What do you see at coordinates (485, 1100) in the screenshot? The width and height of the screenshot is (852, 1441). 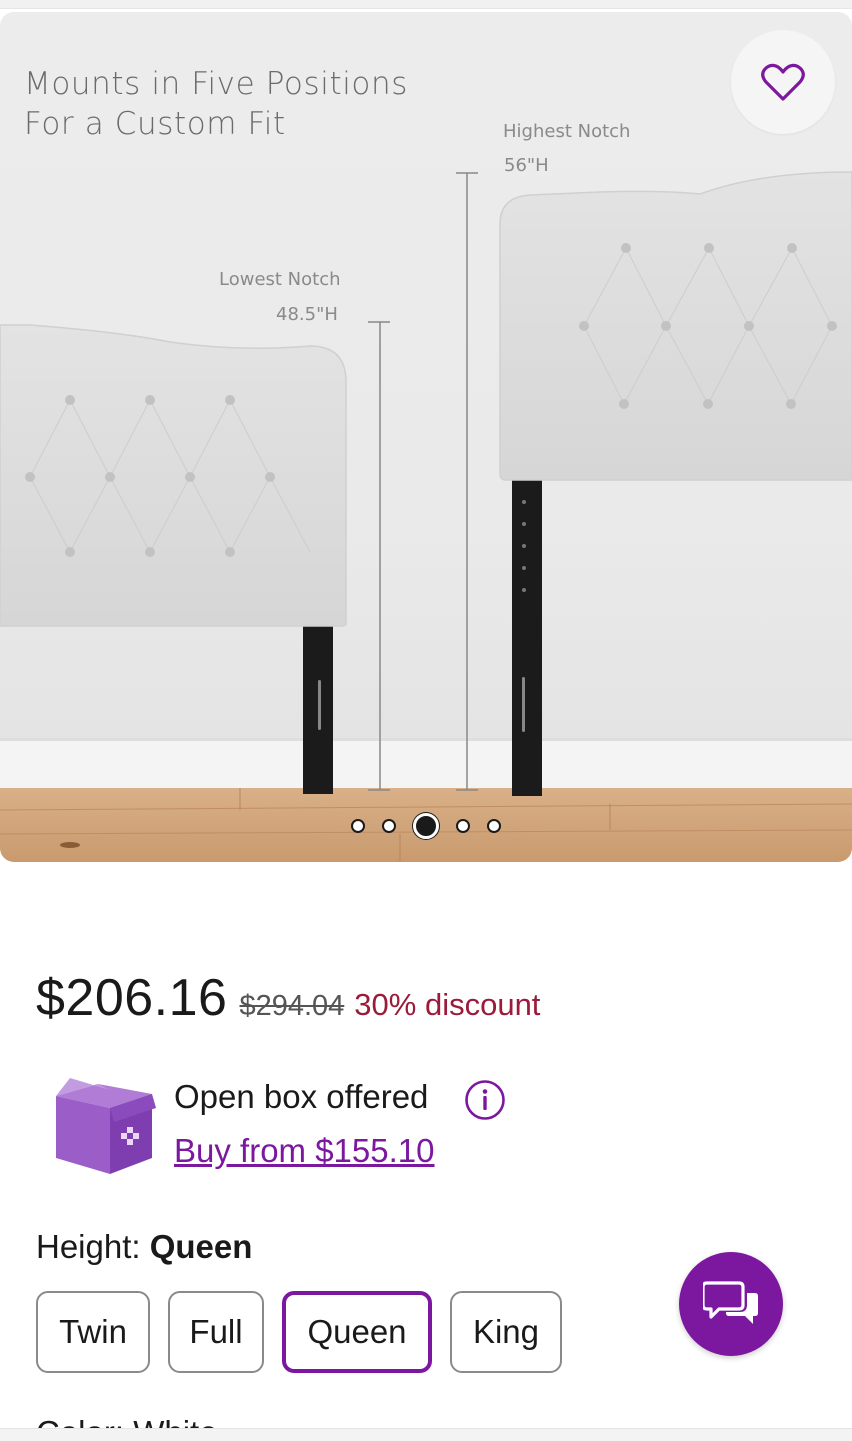 I see `info-icon` at bounding box center [485, 1100].